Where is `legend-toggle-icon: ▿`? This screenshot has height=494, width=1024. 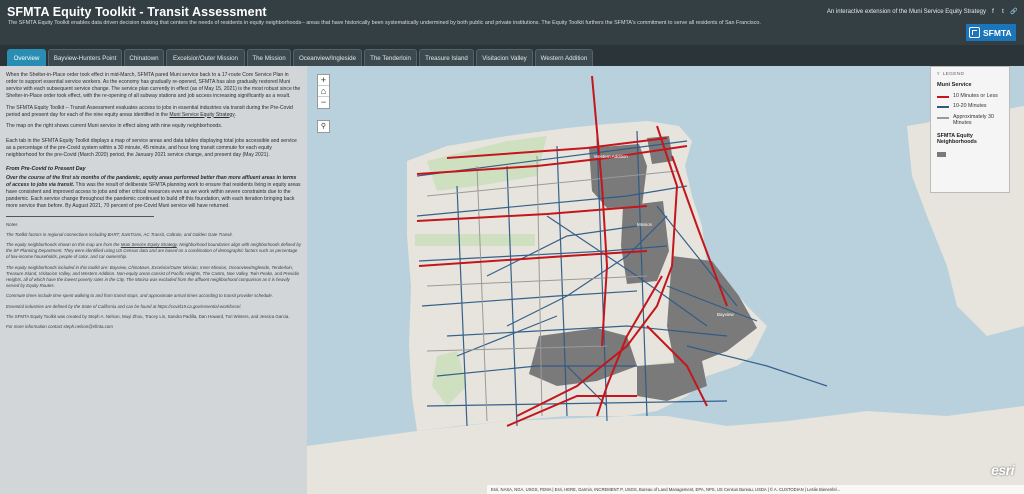 legend-toggle-icon: ▿ is located at coordinates (938, 74).